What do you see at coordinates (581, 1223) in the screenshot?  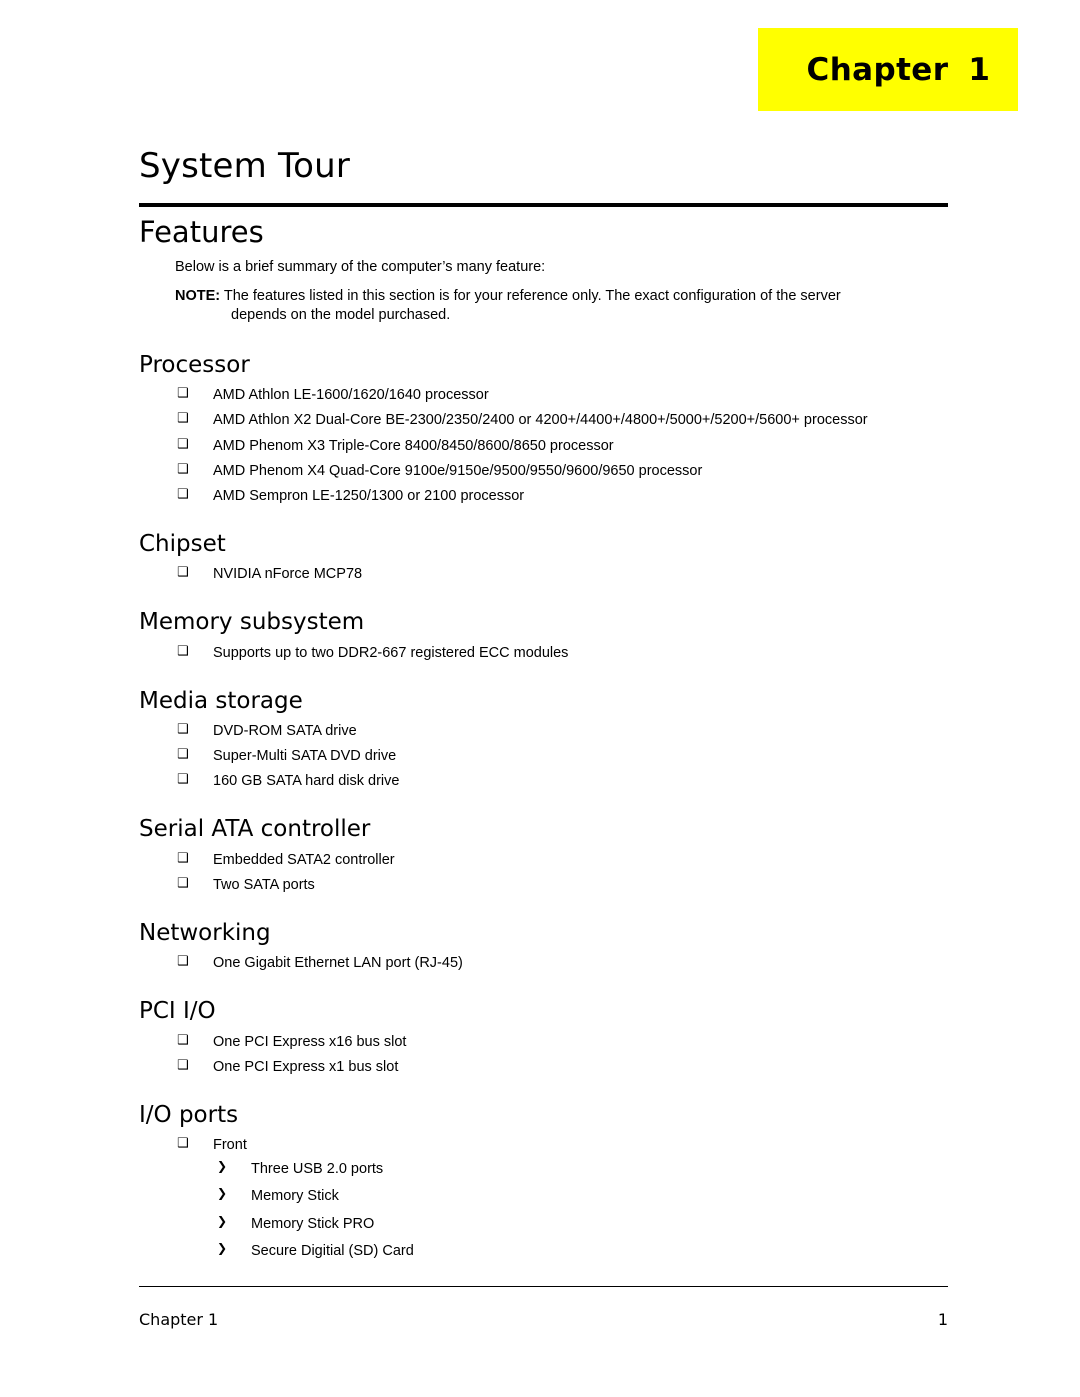 I see `sub-list-item: ❯ Memory Stick PRO` at bounding box center [581, 1223].